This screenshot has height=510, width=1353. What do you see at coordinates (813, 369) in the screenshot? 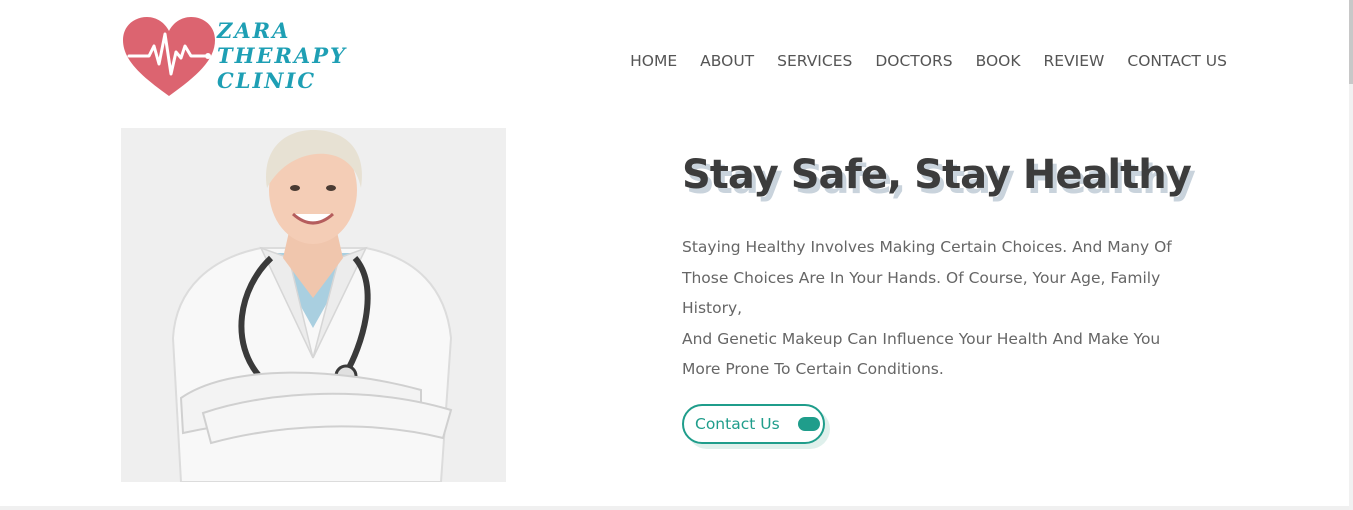
I see `hero-paragraph-line: More Prone To Certain Conditions.` at bounding box center [813, 369].